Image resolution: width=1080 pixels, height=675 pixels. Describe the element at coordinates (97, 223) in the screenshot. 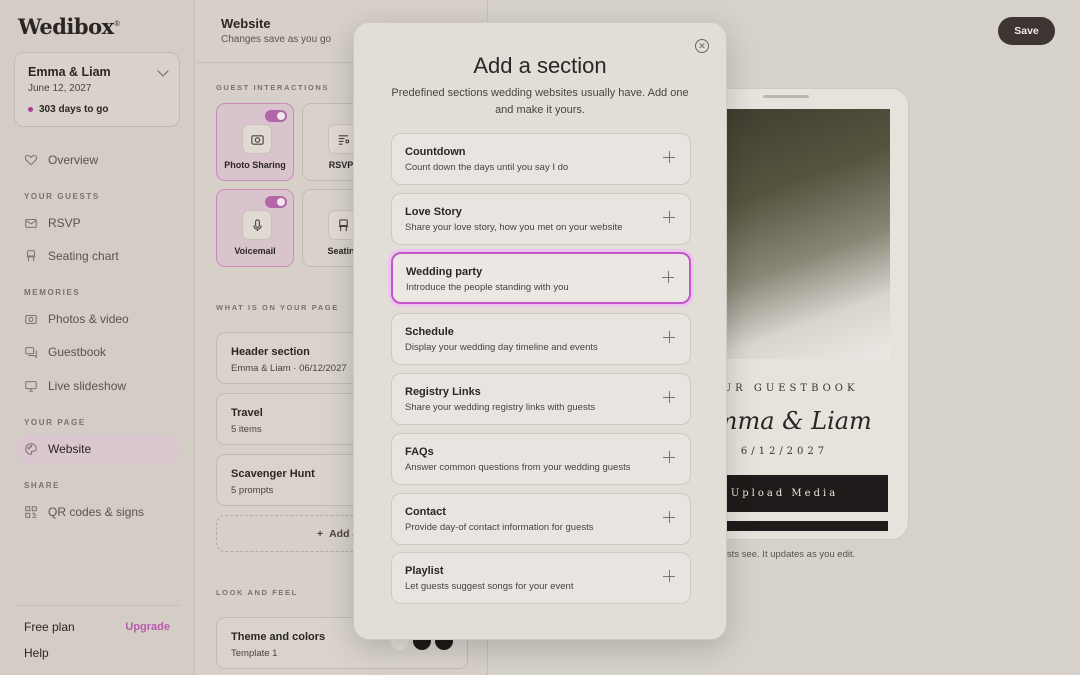

I see `sidebar-item-rsvp: RSVP` at that location.